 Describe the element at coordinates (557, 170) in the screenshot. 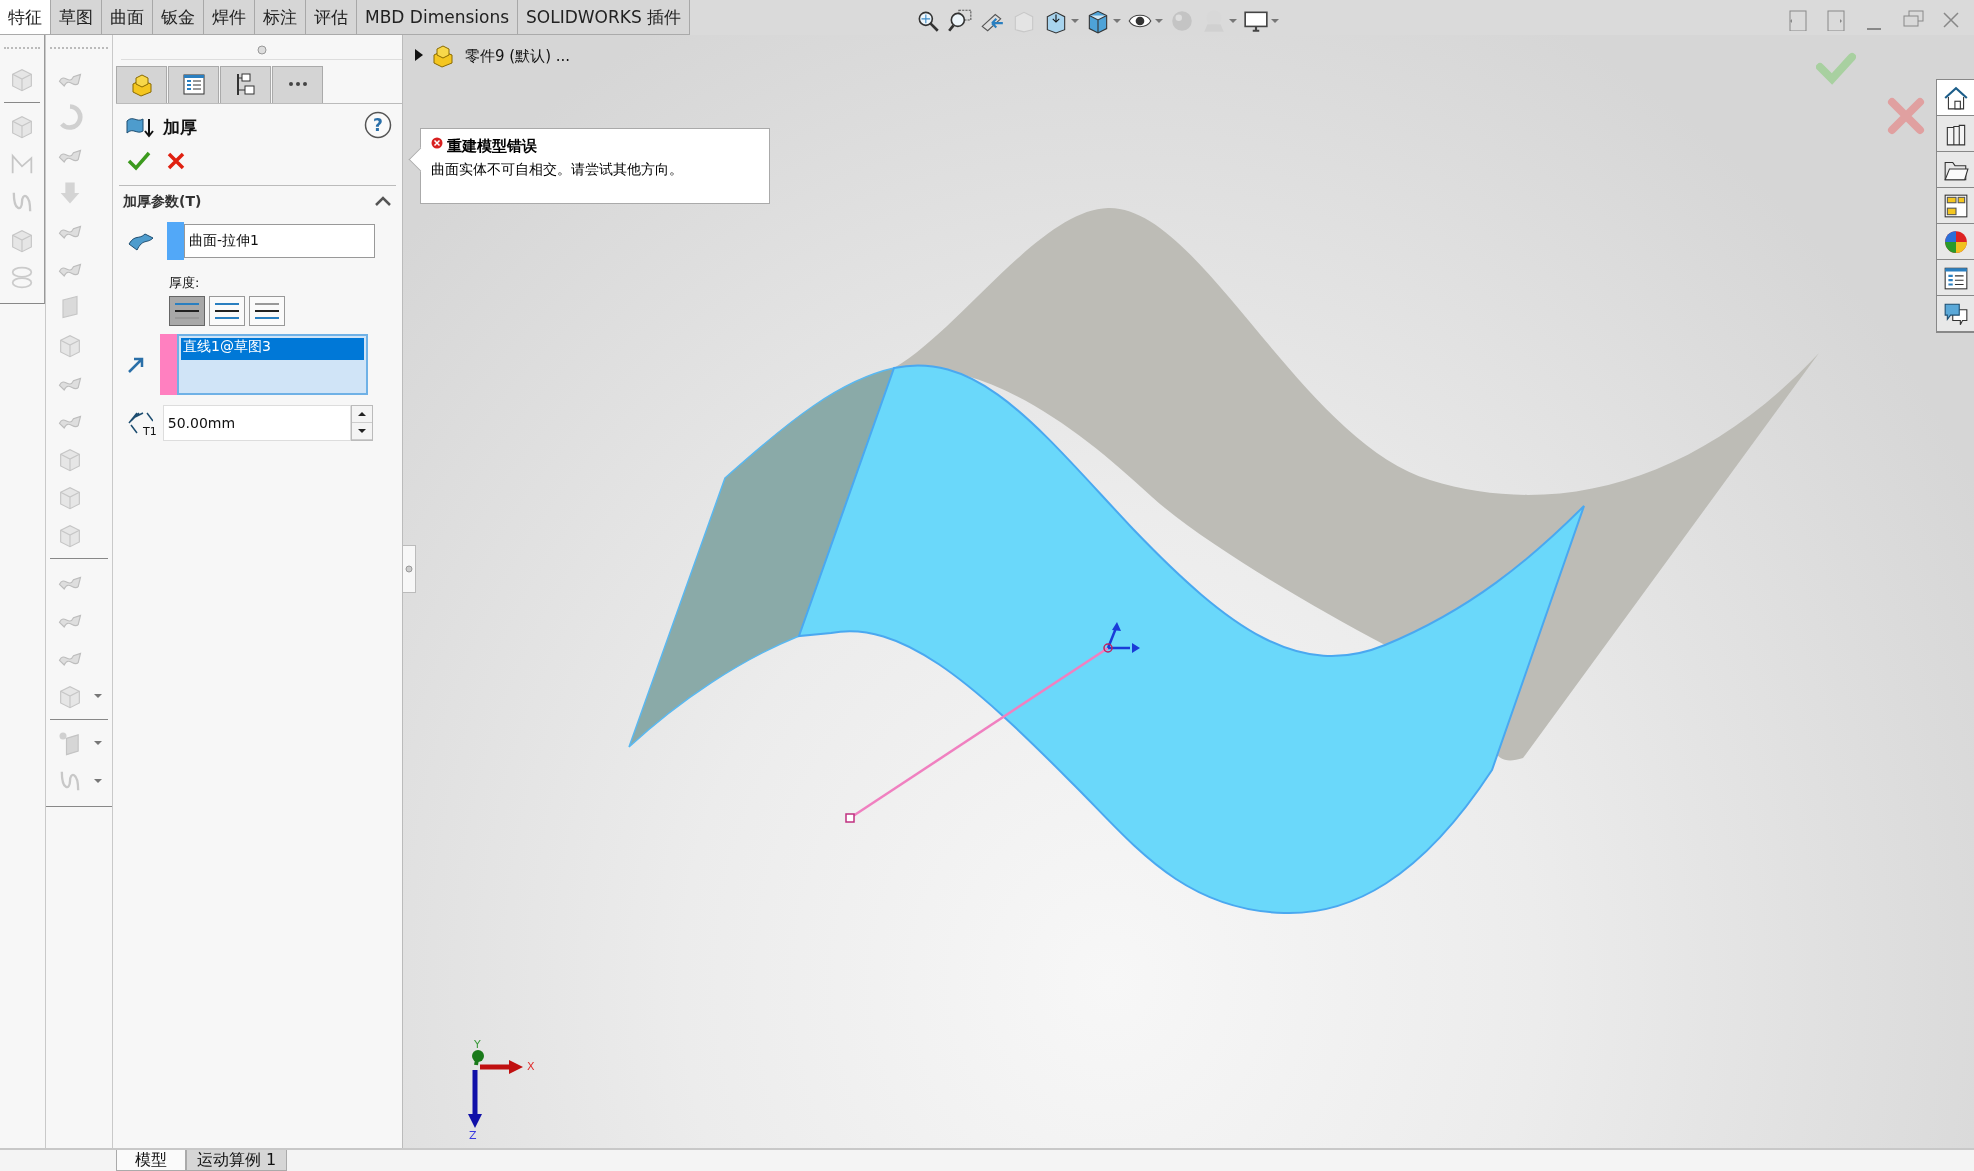

I see `error-message: 曲面实体不可自相交。请尝试其他方向。` at that location.